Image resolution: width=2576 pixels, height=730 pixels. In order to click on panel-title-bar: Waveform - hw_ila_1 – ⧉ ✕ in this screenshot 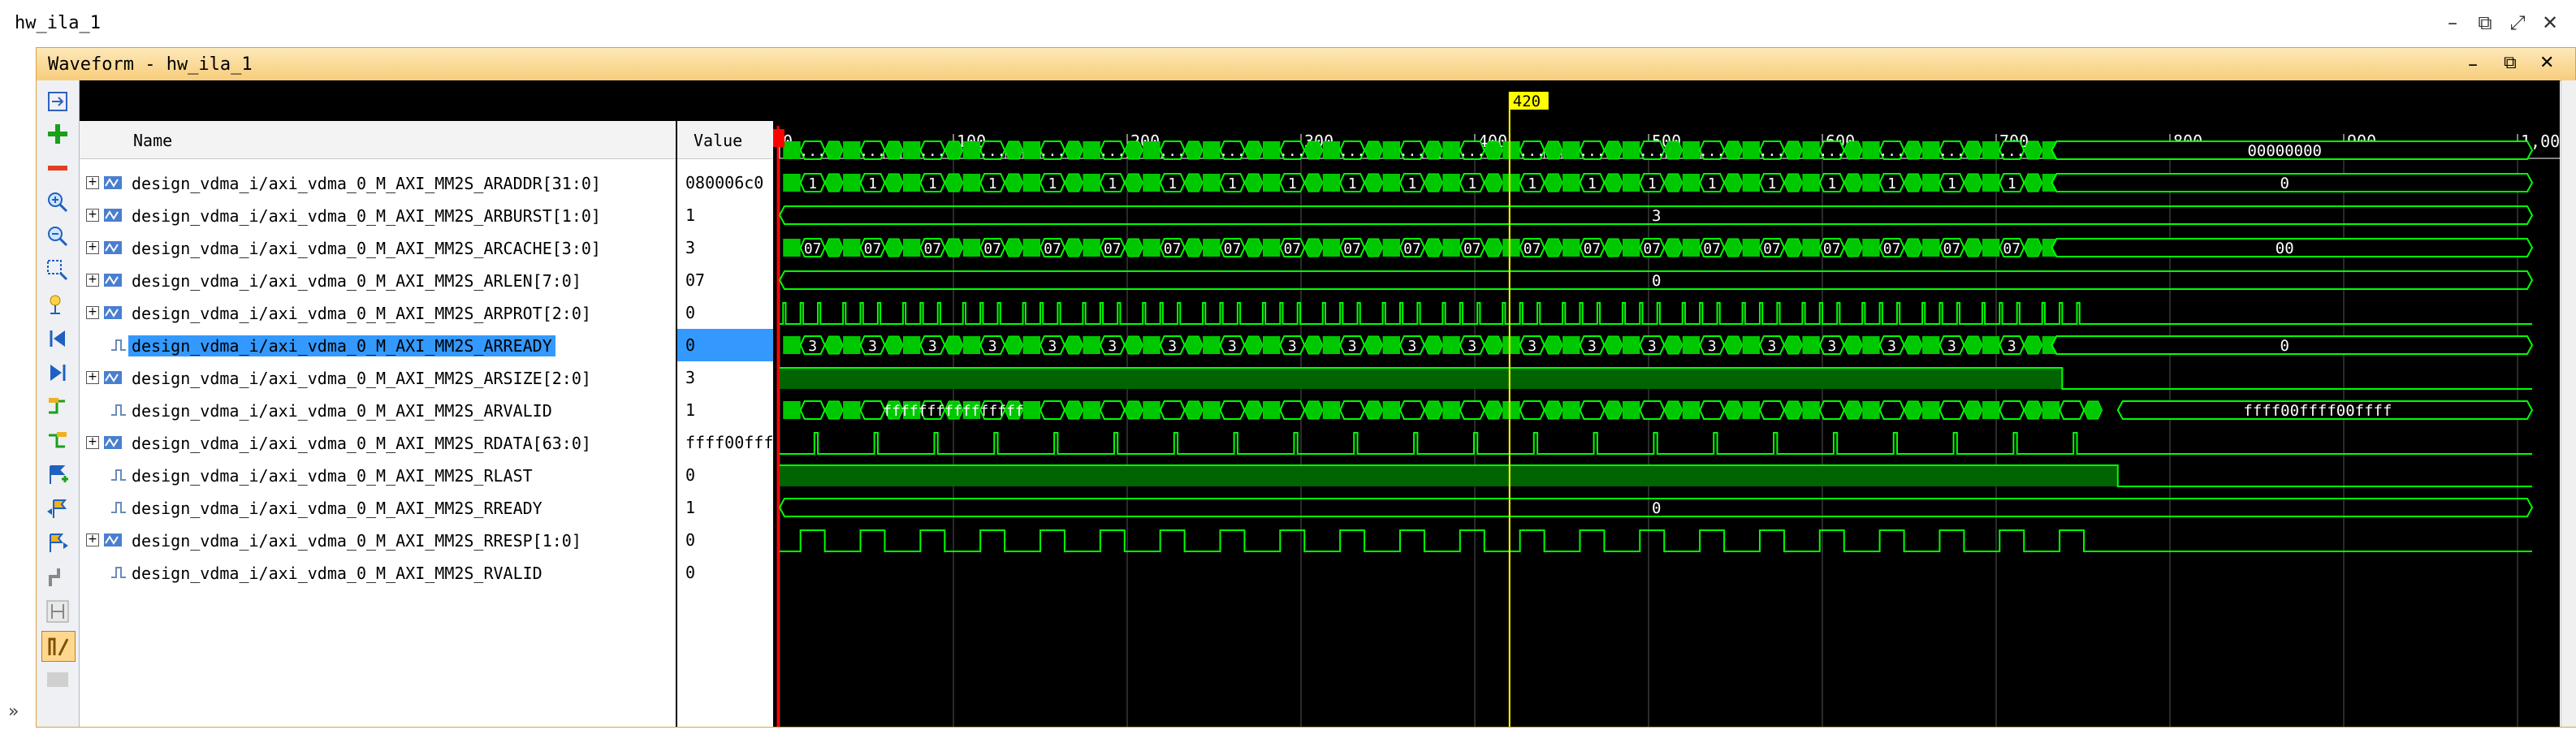, I will do `click(1306, 64)`.